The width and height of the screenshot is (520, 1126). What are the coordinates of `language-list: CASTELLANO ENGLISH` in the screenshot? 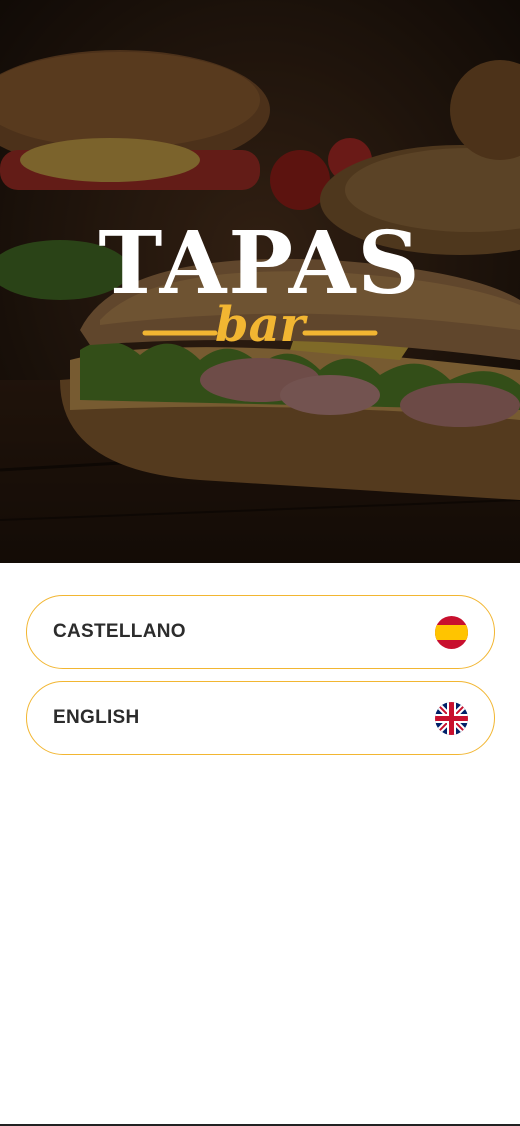 It's located at (260, 681).